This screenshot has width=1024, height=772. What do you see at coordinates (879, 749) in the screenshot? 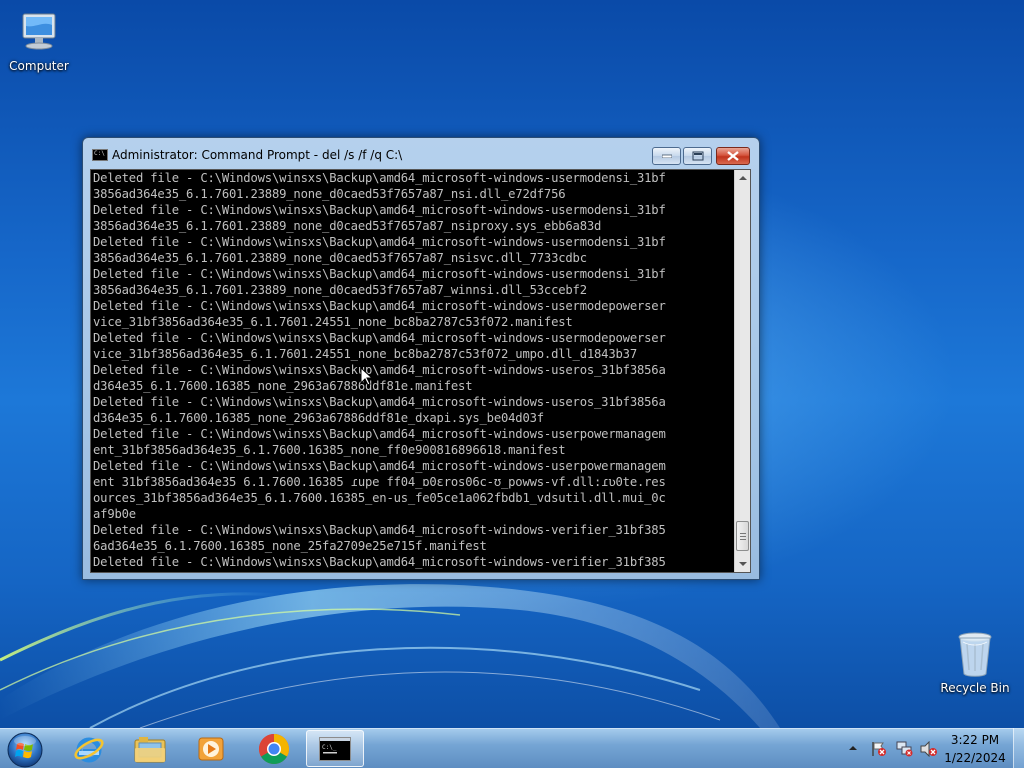
I see `action-center-flag-icon` at bounding box center [879, 749].